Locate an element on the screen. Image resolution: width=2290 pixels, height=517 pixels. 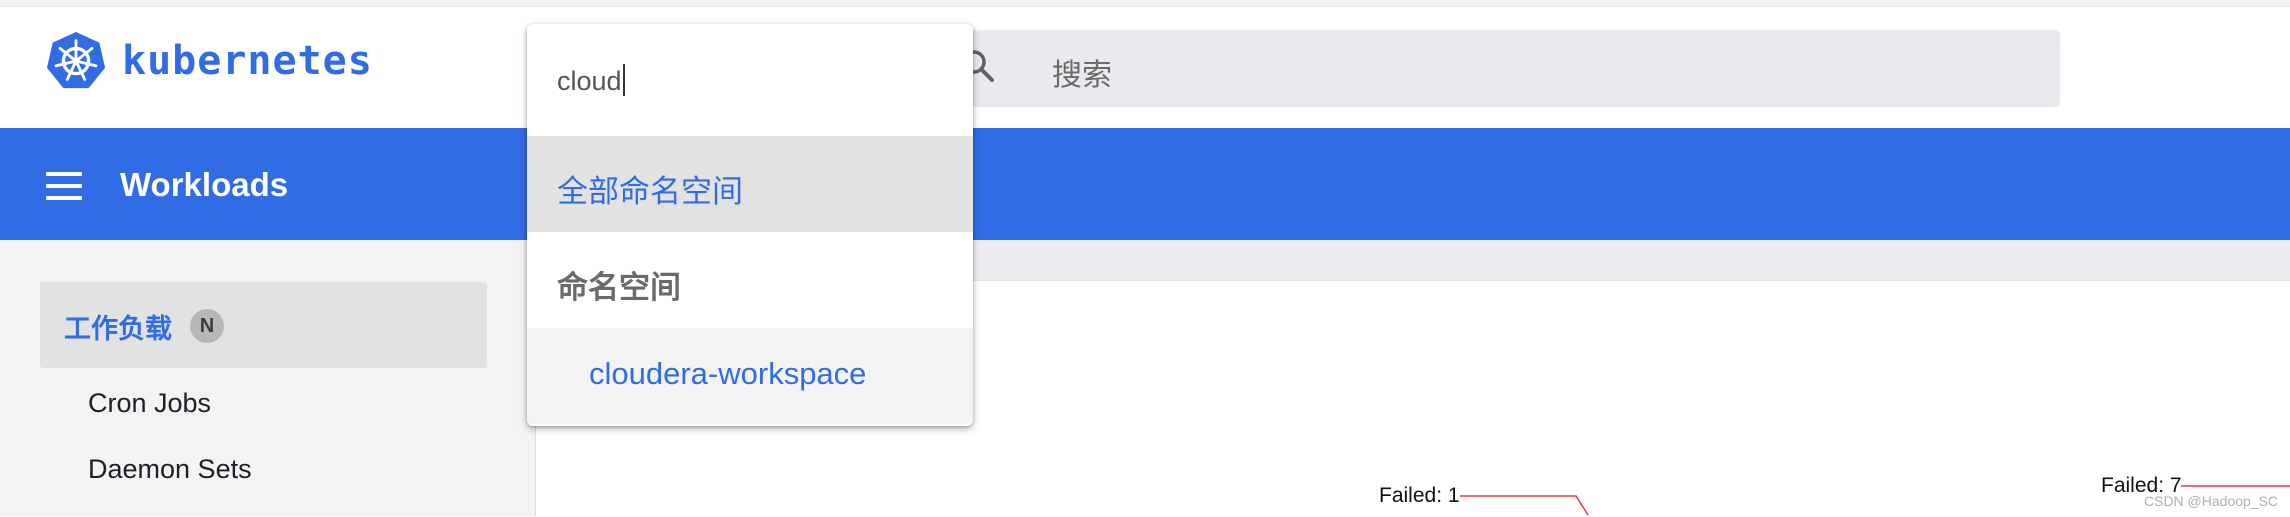
option-cloudera-workspace: cloudera-workspace is located at coordinates (750, 376).